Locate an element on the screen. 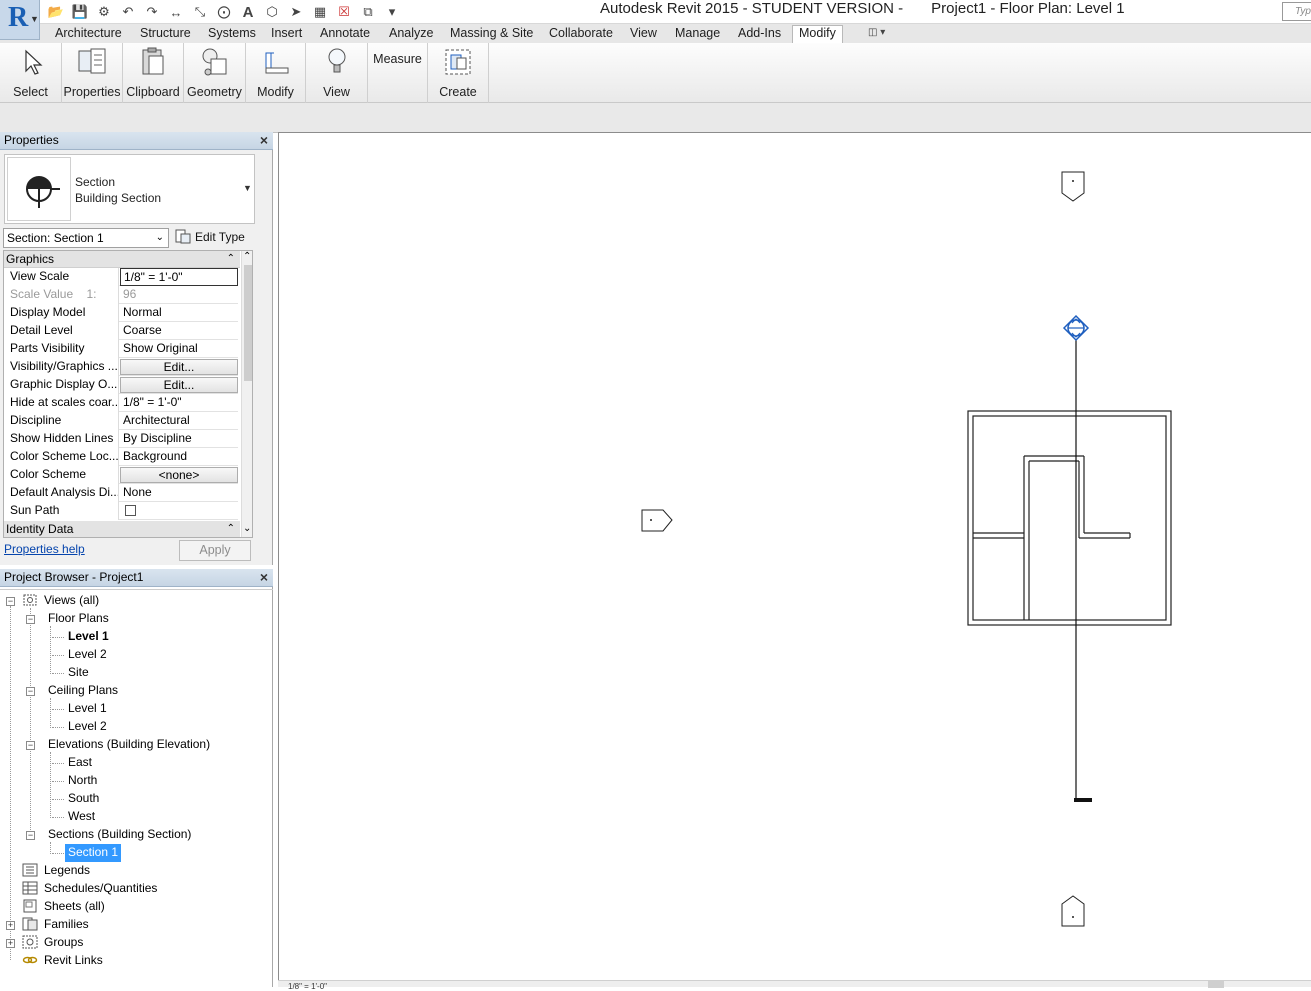 This screenshot has width=1311, height=991. prop-row-color-scheme: Color Scheme <none> is located at coordinates (121, 475).